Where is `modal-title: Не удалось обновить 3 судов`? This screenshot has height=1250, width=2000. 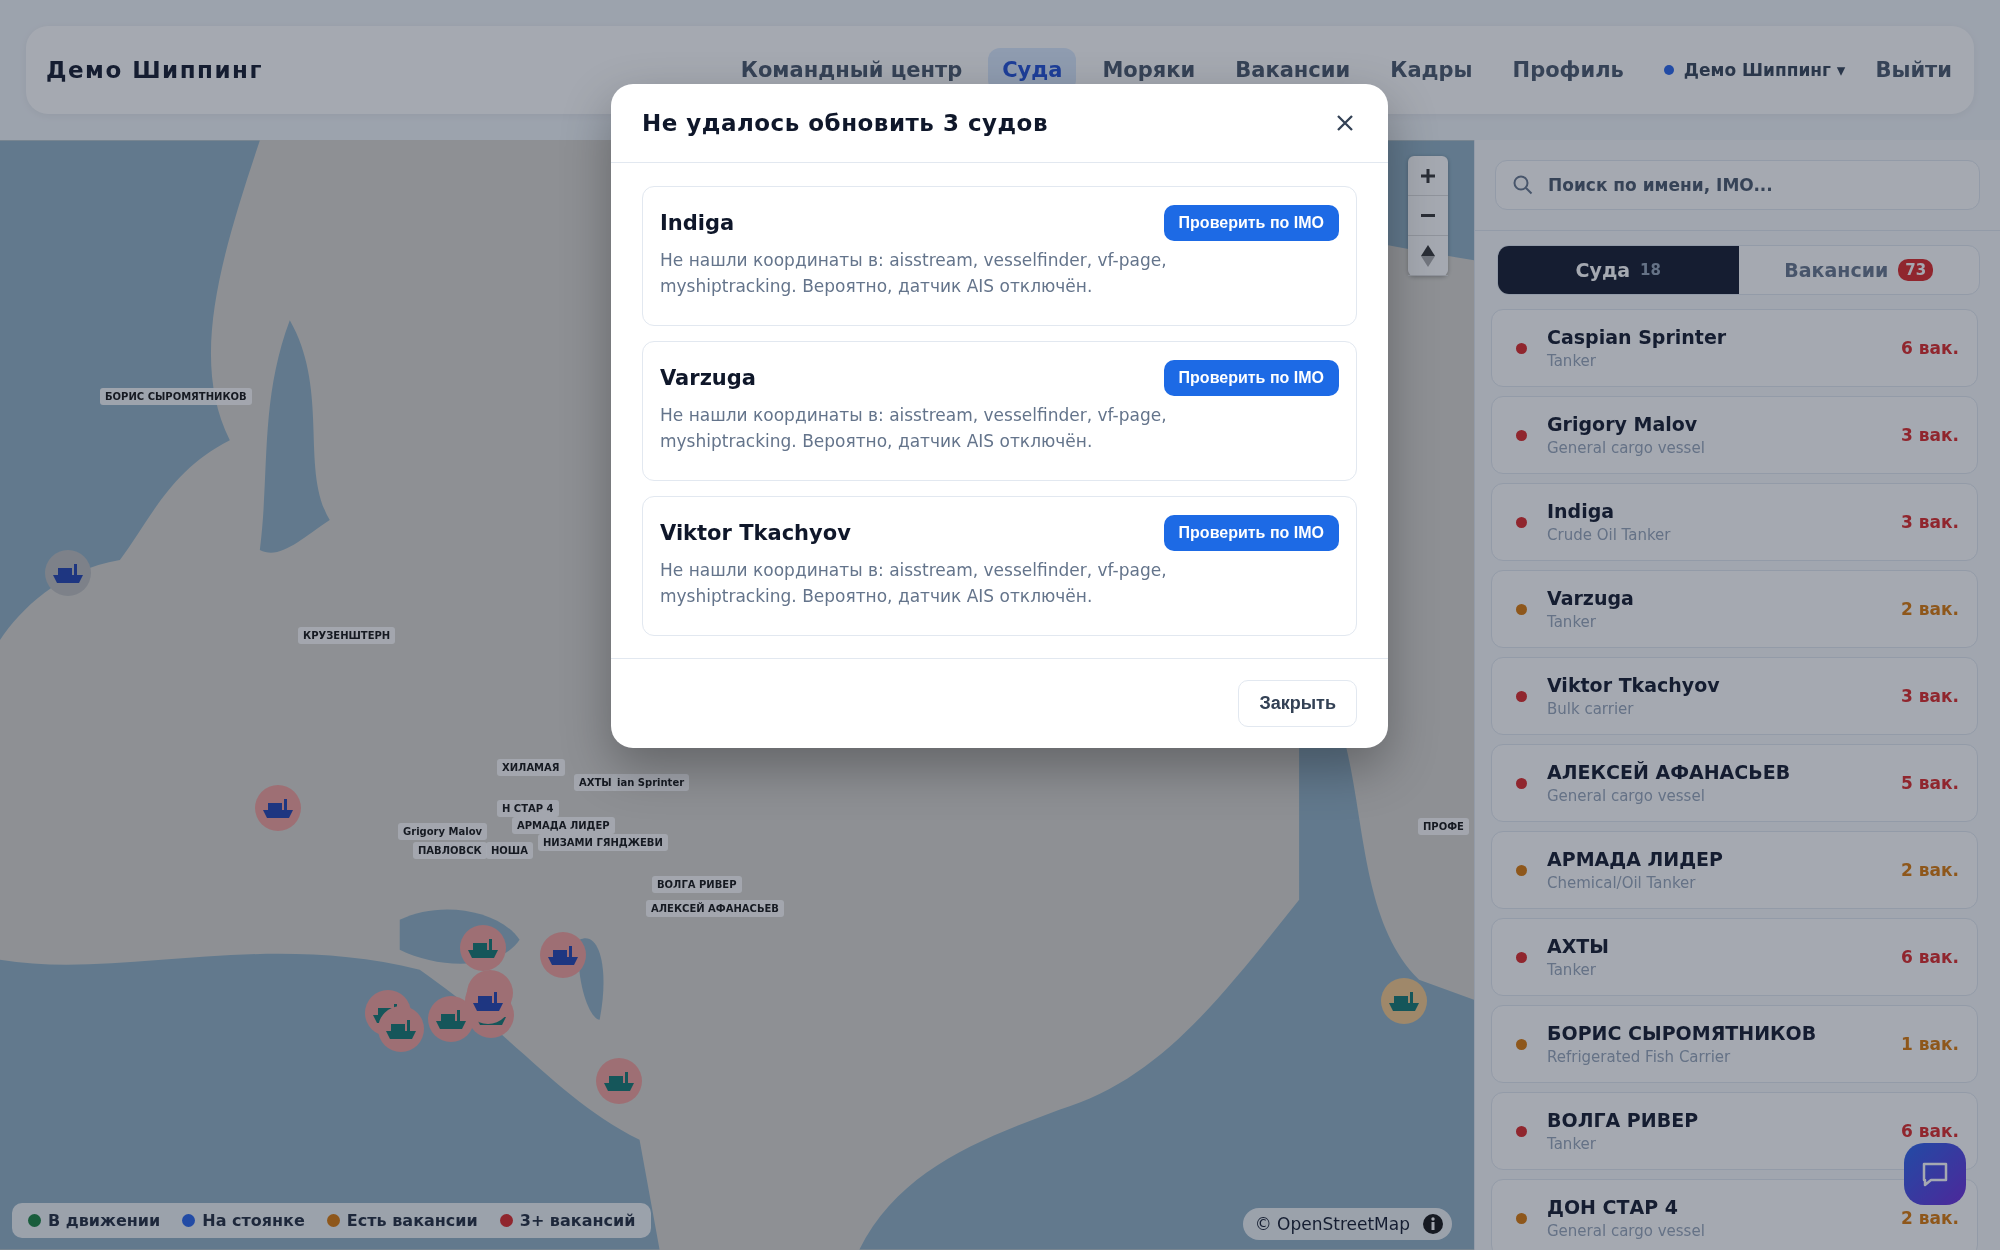 modal-title: Не удалось обновить 3 судов is located at coordinates (845, 123).